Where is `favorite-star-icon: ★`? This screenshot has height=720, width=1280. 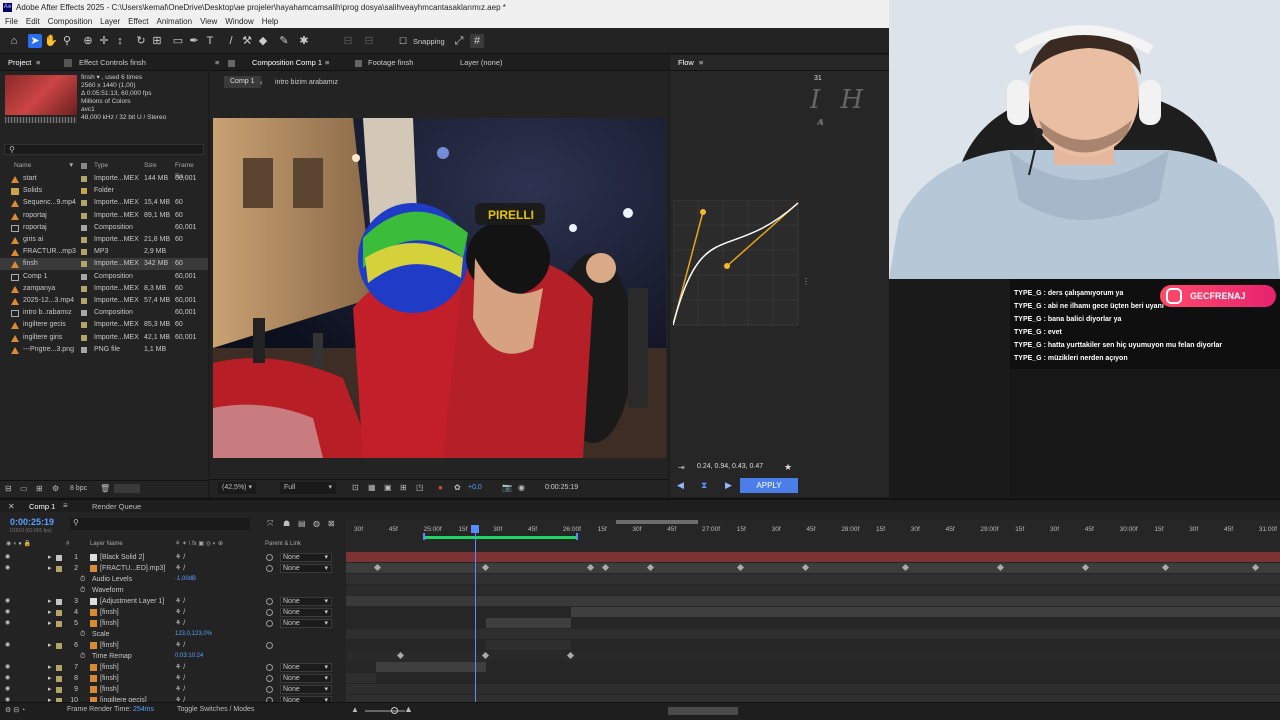 favorite-star-icon: ★ is located at coordinates (788, 467).